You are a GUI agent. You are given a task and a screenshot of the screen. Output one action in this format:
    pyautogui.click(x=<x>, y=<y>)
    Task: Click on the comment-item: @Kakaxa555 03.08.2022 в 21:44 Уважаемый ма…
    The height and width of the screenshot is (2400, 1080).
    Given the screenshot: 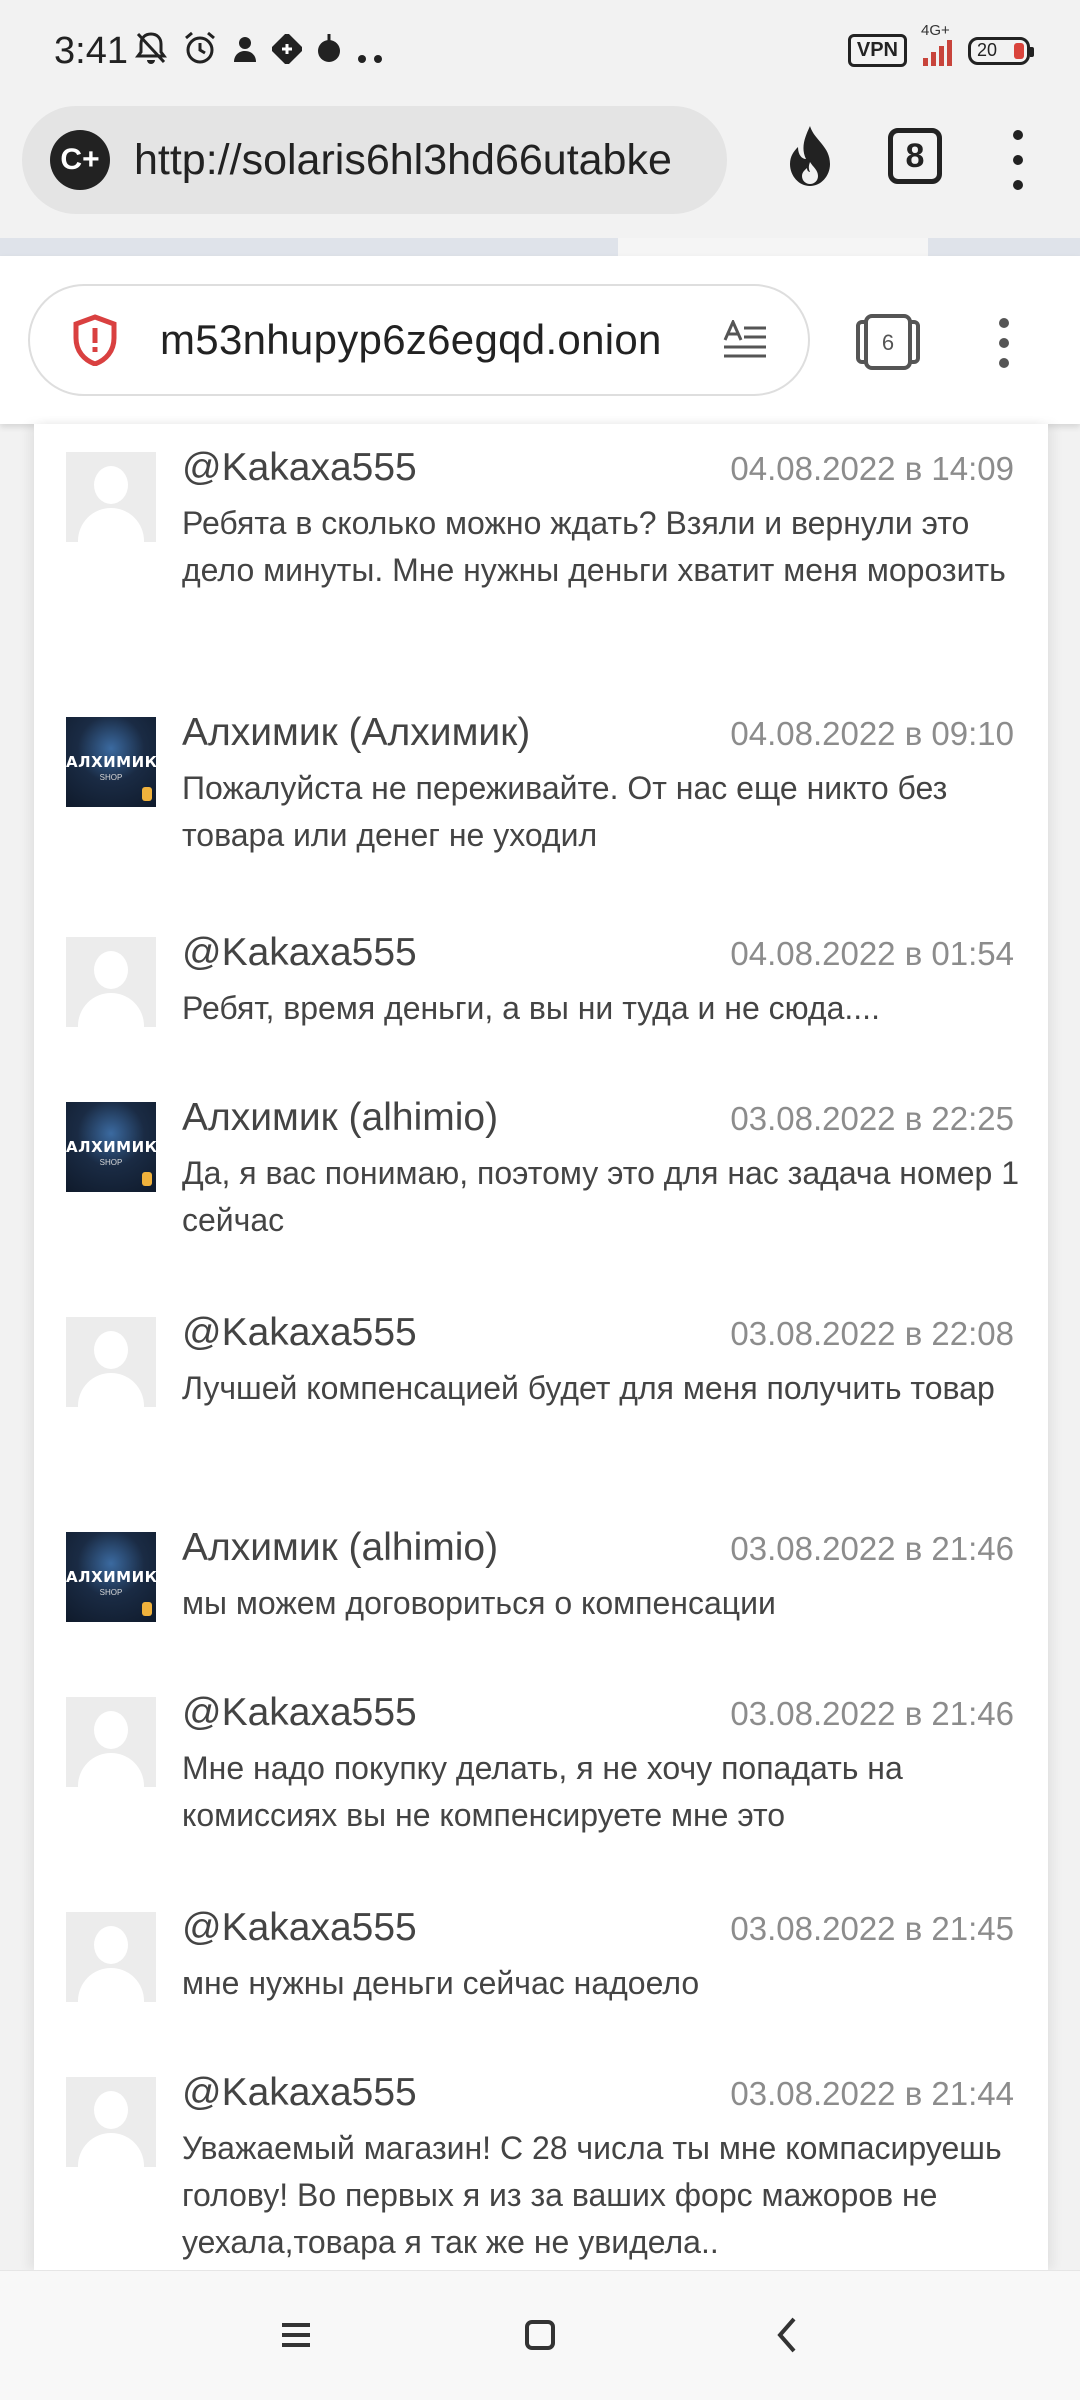 What is the action you would take?
    pyautogui.click(x=541, y=2159)
    